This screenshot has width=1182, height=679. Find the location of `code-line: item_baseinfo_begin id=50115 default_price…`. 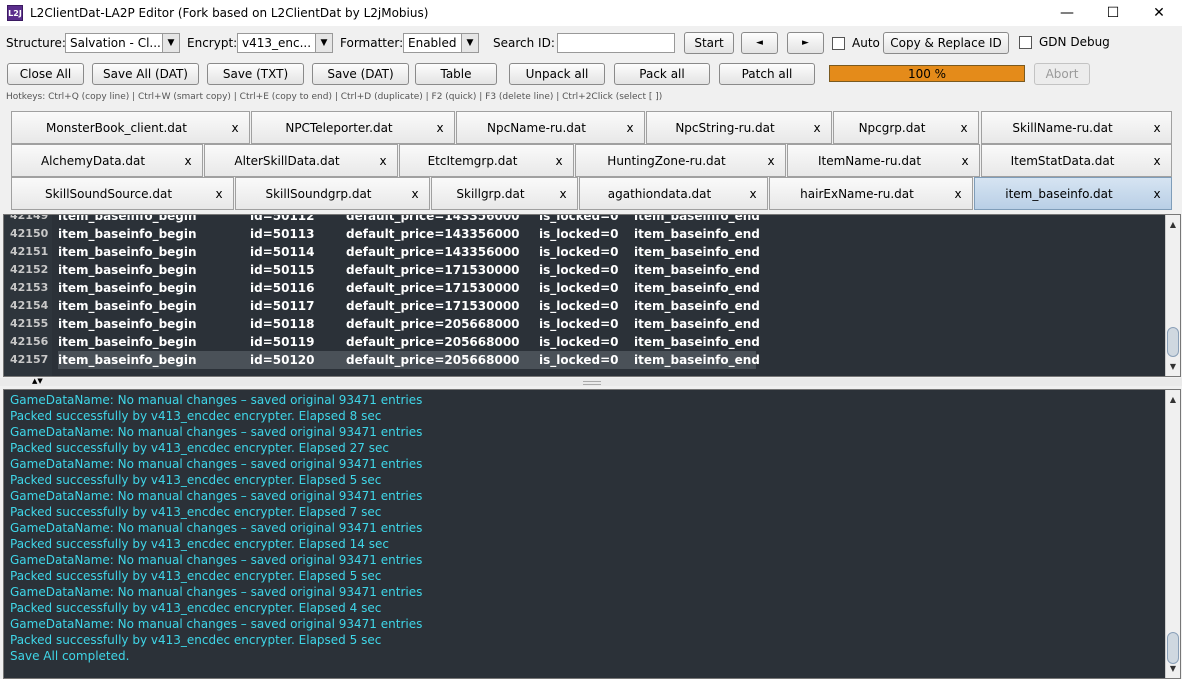

code-line: item_baseinfo_begin id=50115 default_price… is located at coordinates (409, 270).